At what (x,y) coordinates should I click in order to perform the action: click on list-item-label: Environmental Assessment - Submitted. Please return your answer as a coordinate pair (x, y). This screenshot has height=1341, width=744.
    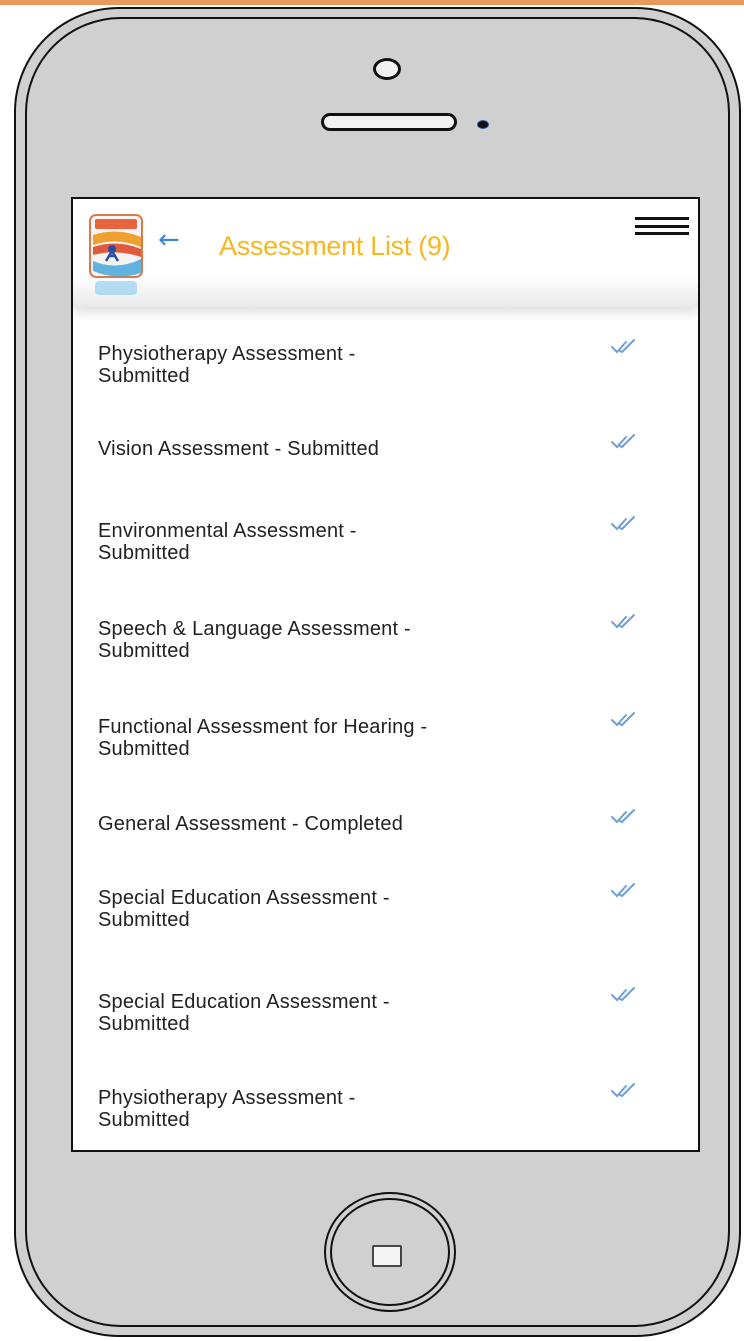
    Looking at the image, I should click on (313, 542).